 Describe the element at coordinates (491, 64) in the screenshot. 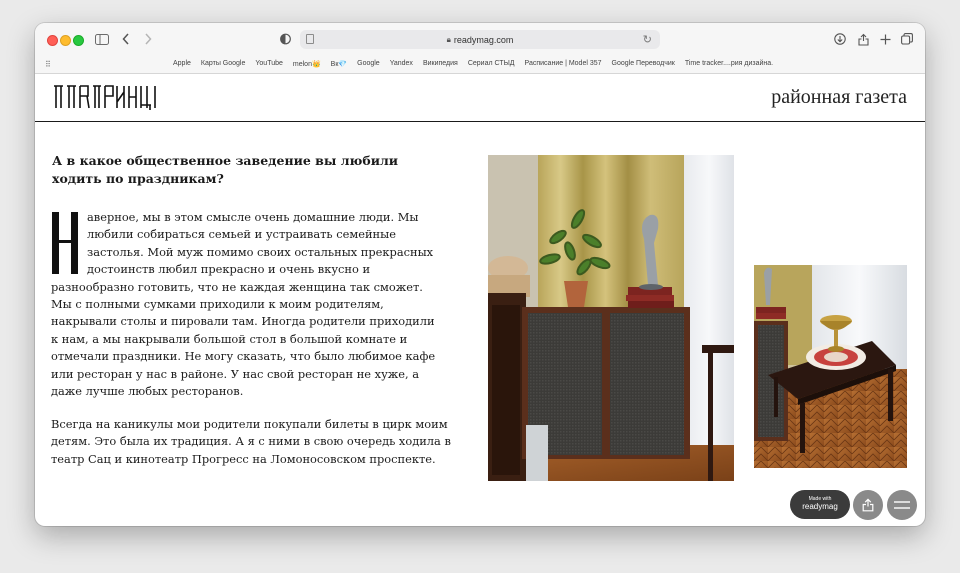

I see `favorite-item: Сериал СТЫД` at that location.